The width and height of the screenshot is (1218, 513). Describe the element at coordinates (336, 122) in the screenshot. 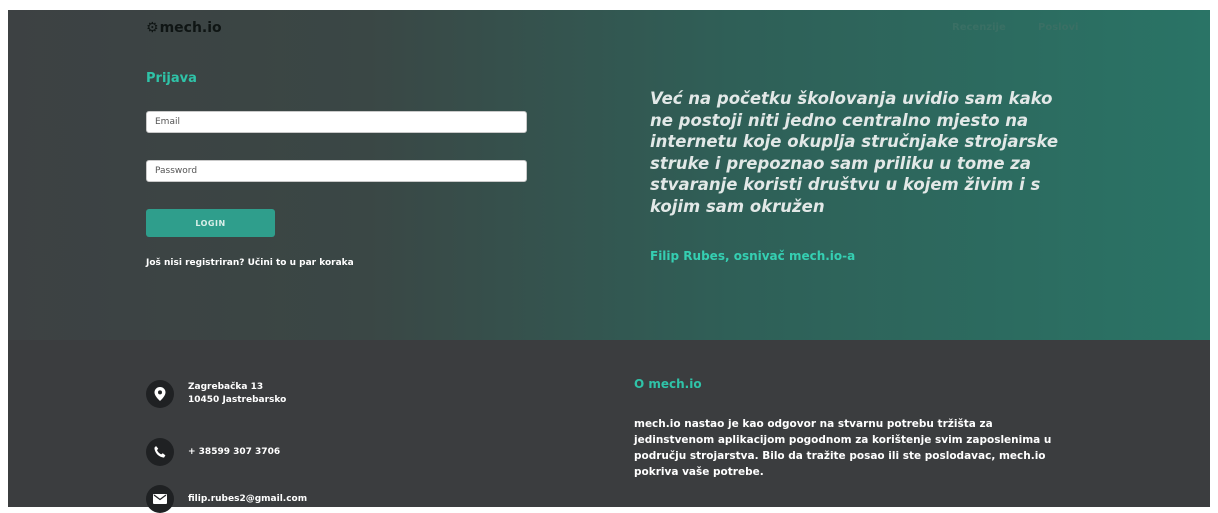

I see `email-input` at that location.